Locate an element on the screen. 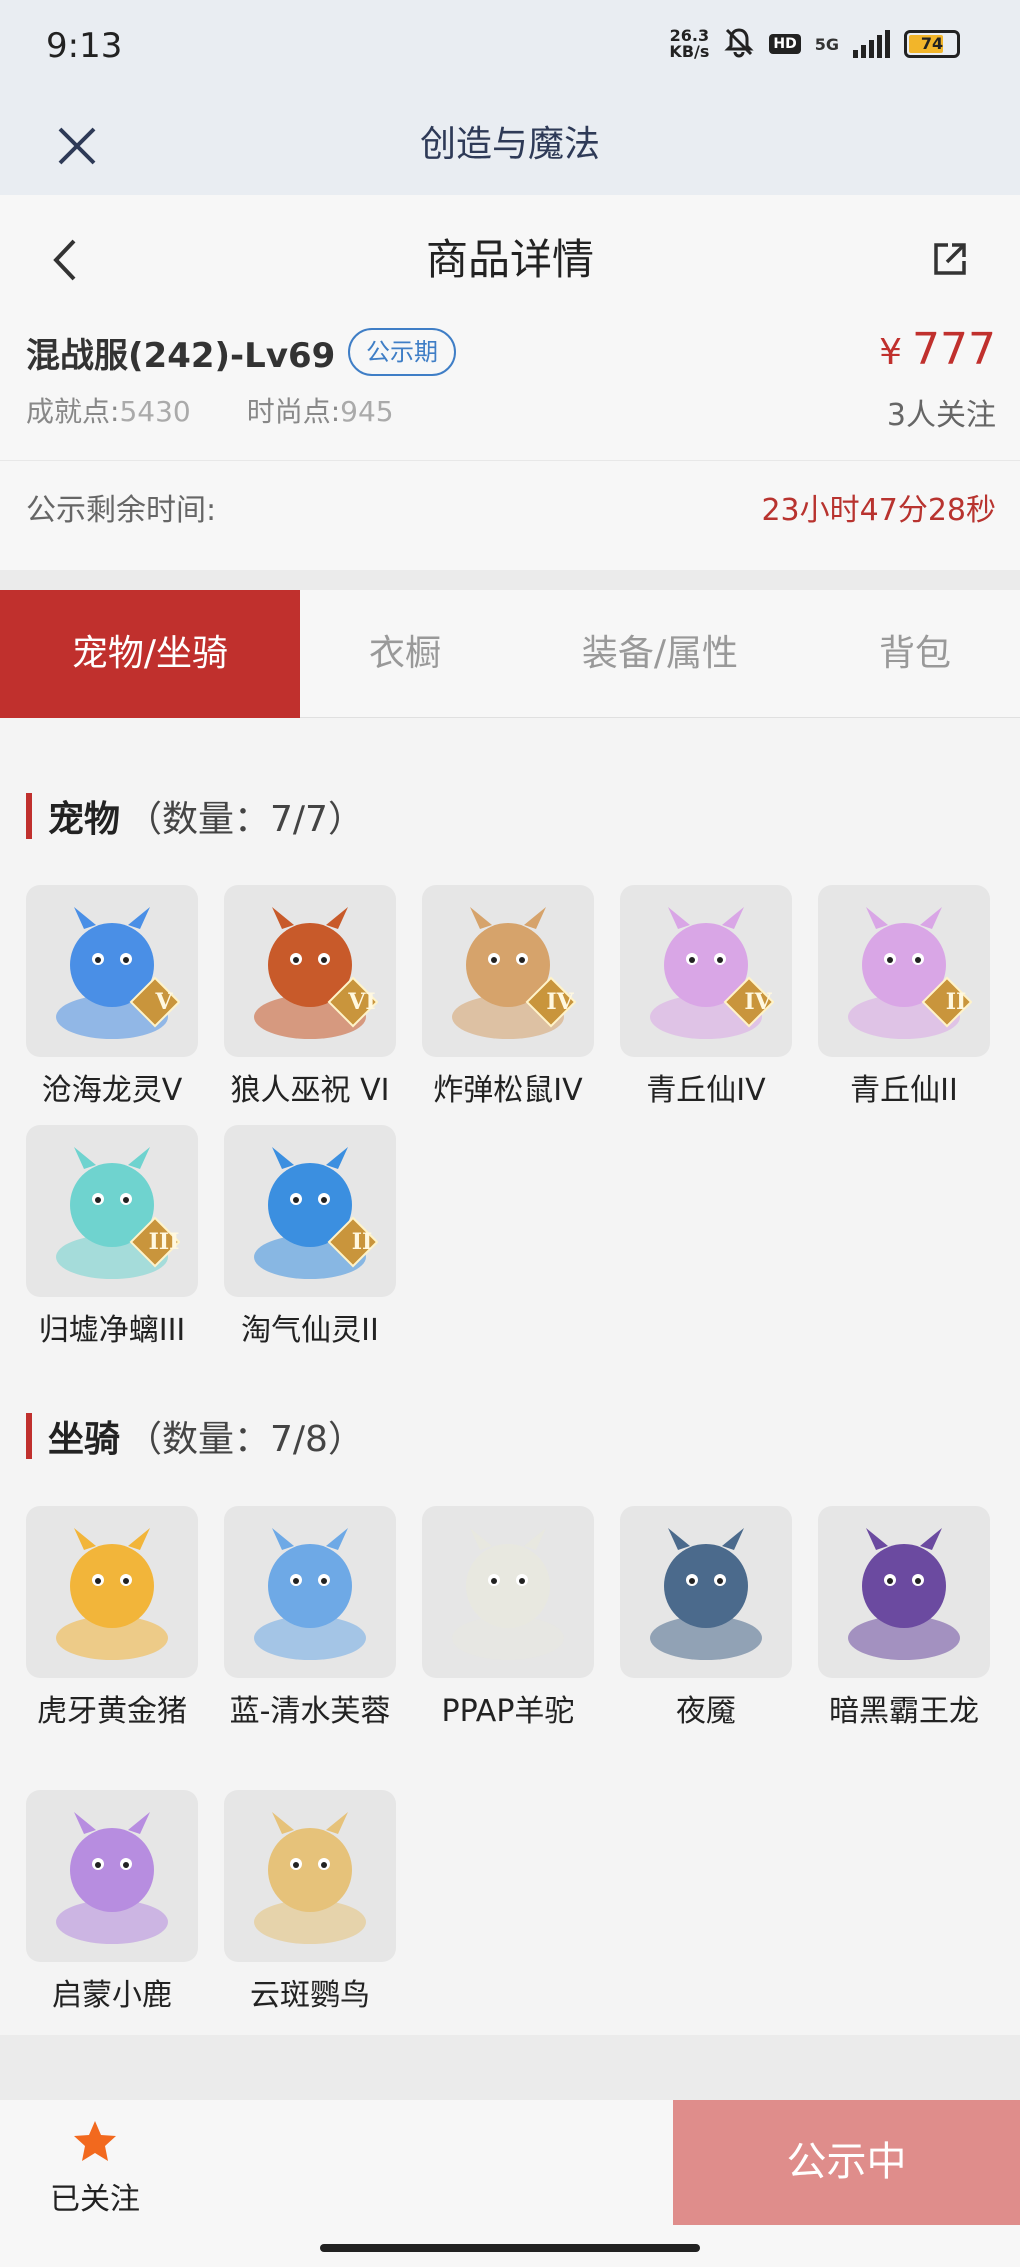  mount-card: 虎牙黄金猪 is located at coordinates (112, 1620).